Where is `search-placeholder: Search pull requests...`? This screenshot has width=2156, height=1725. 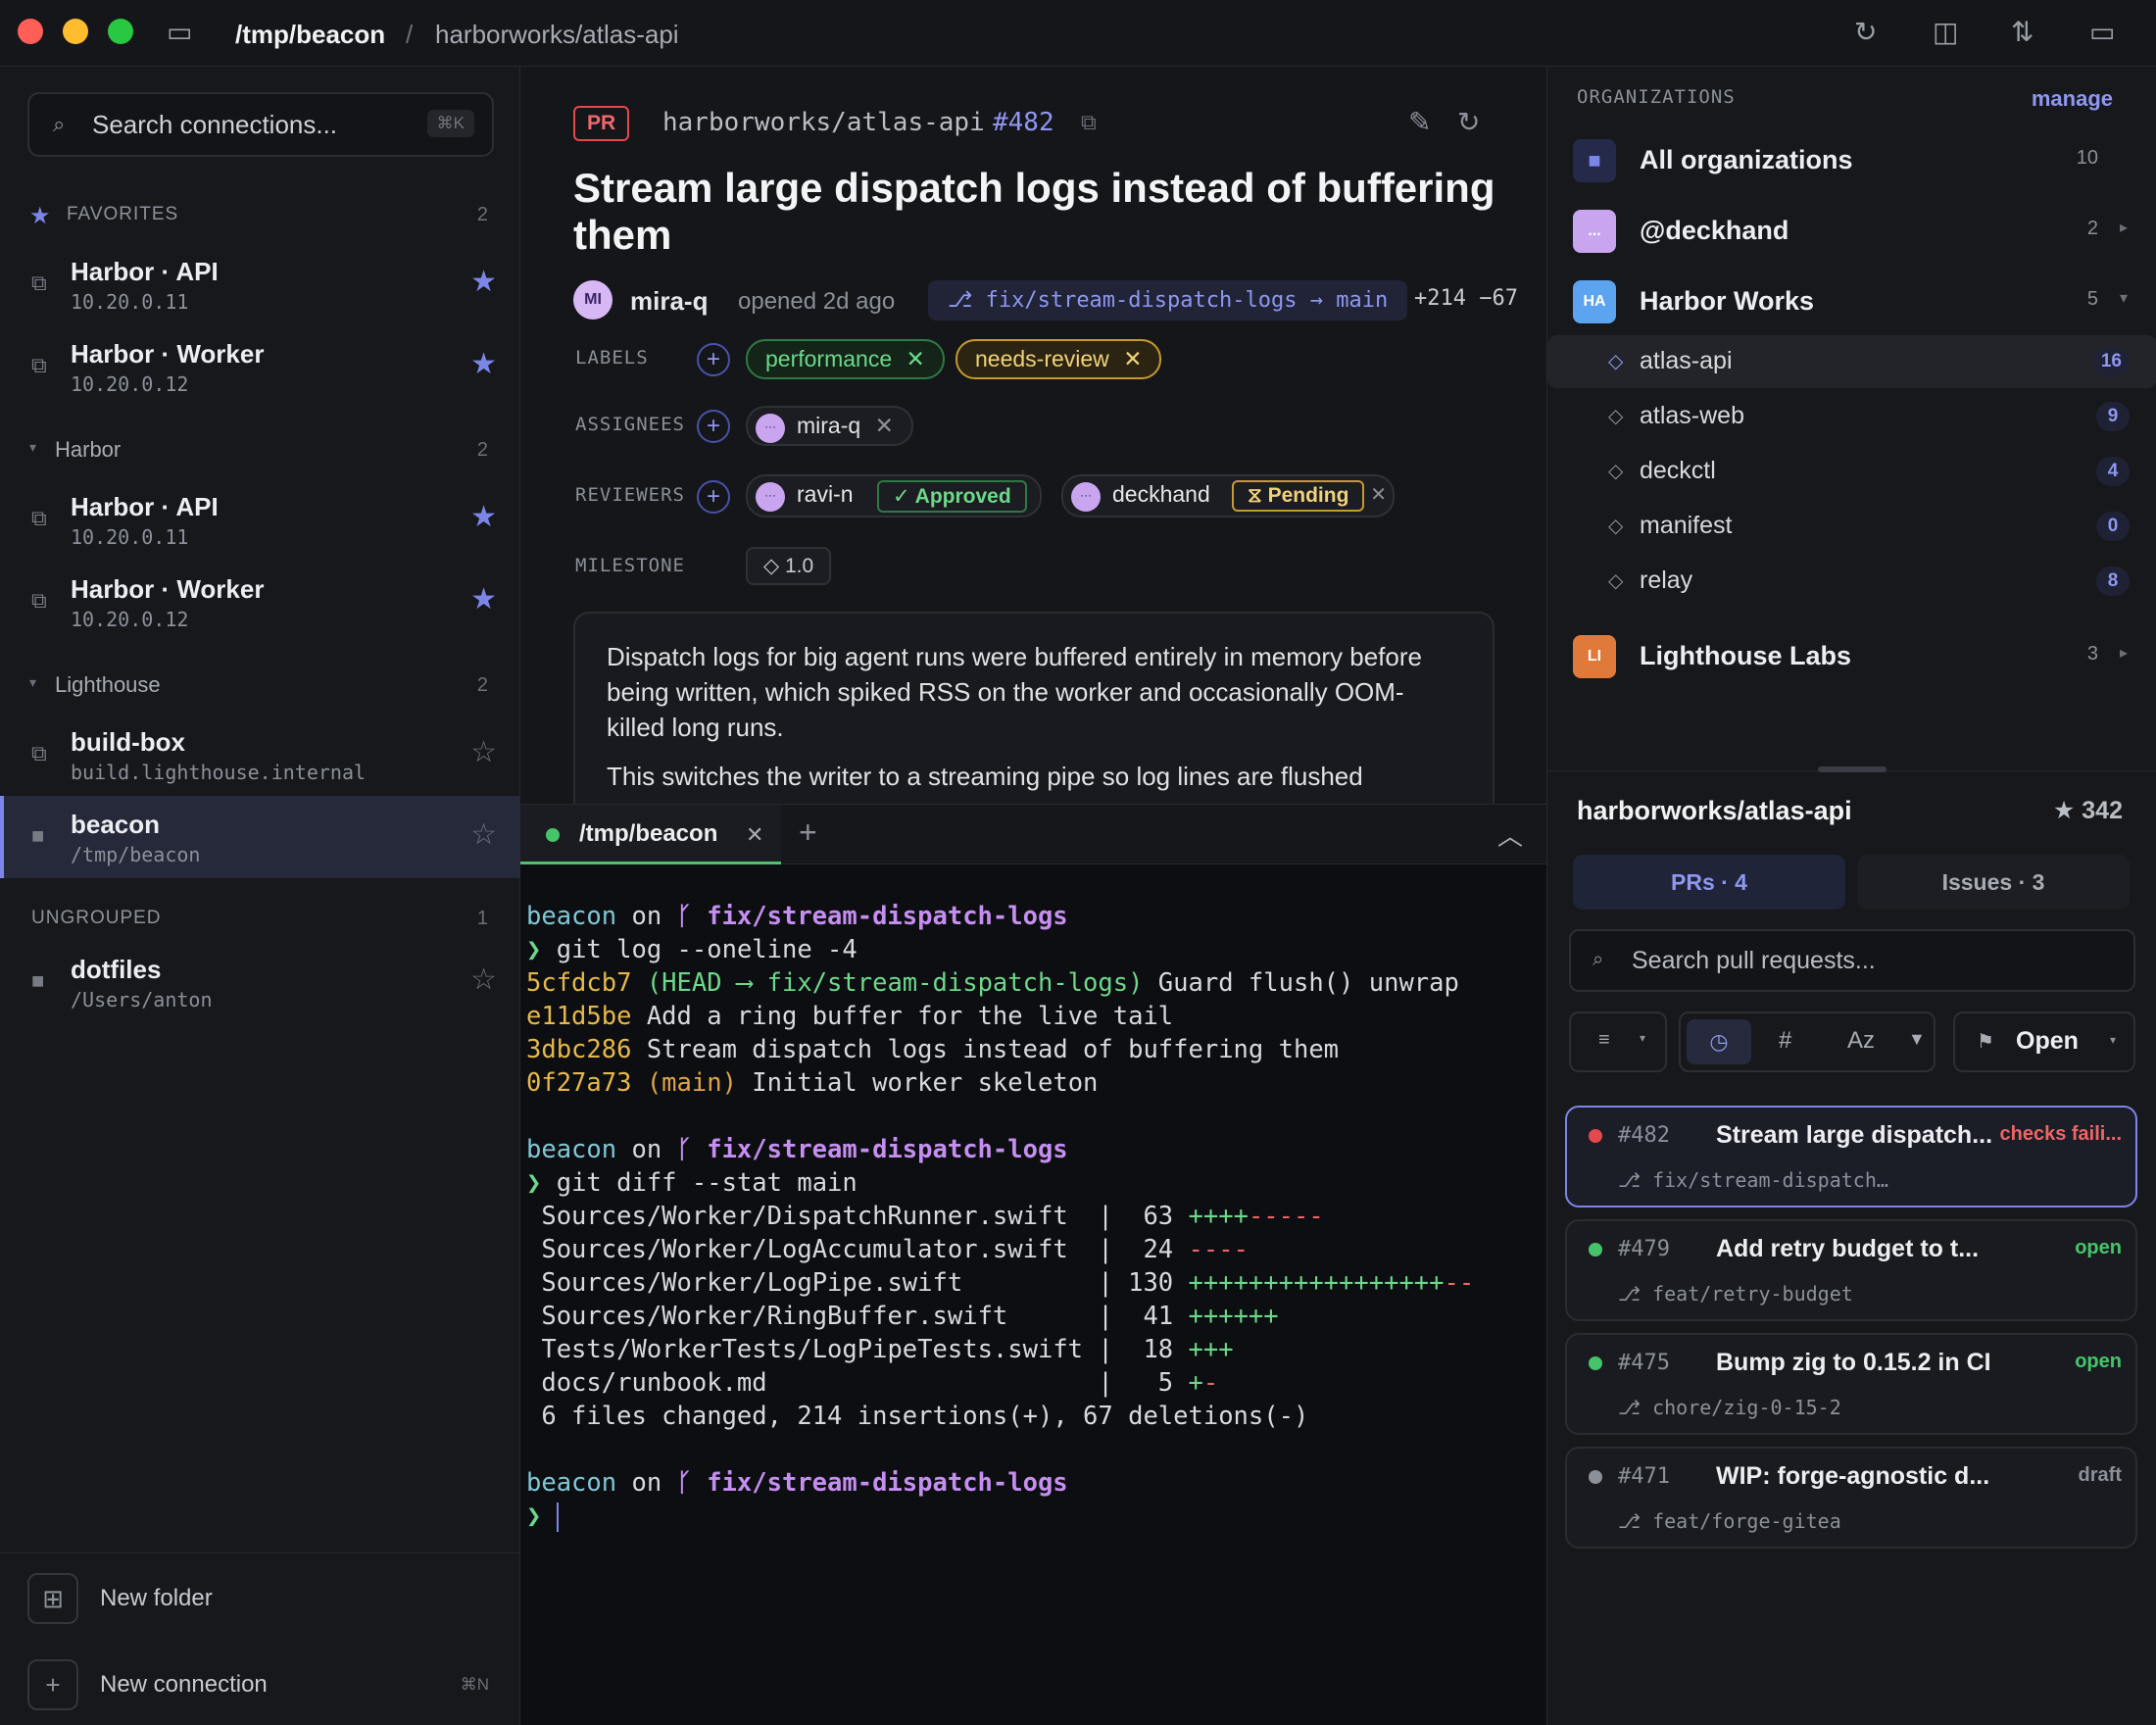 search-placeholder: Search pull requests... is located at coordinates (1754, 960).